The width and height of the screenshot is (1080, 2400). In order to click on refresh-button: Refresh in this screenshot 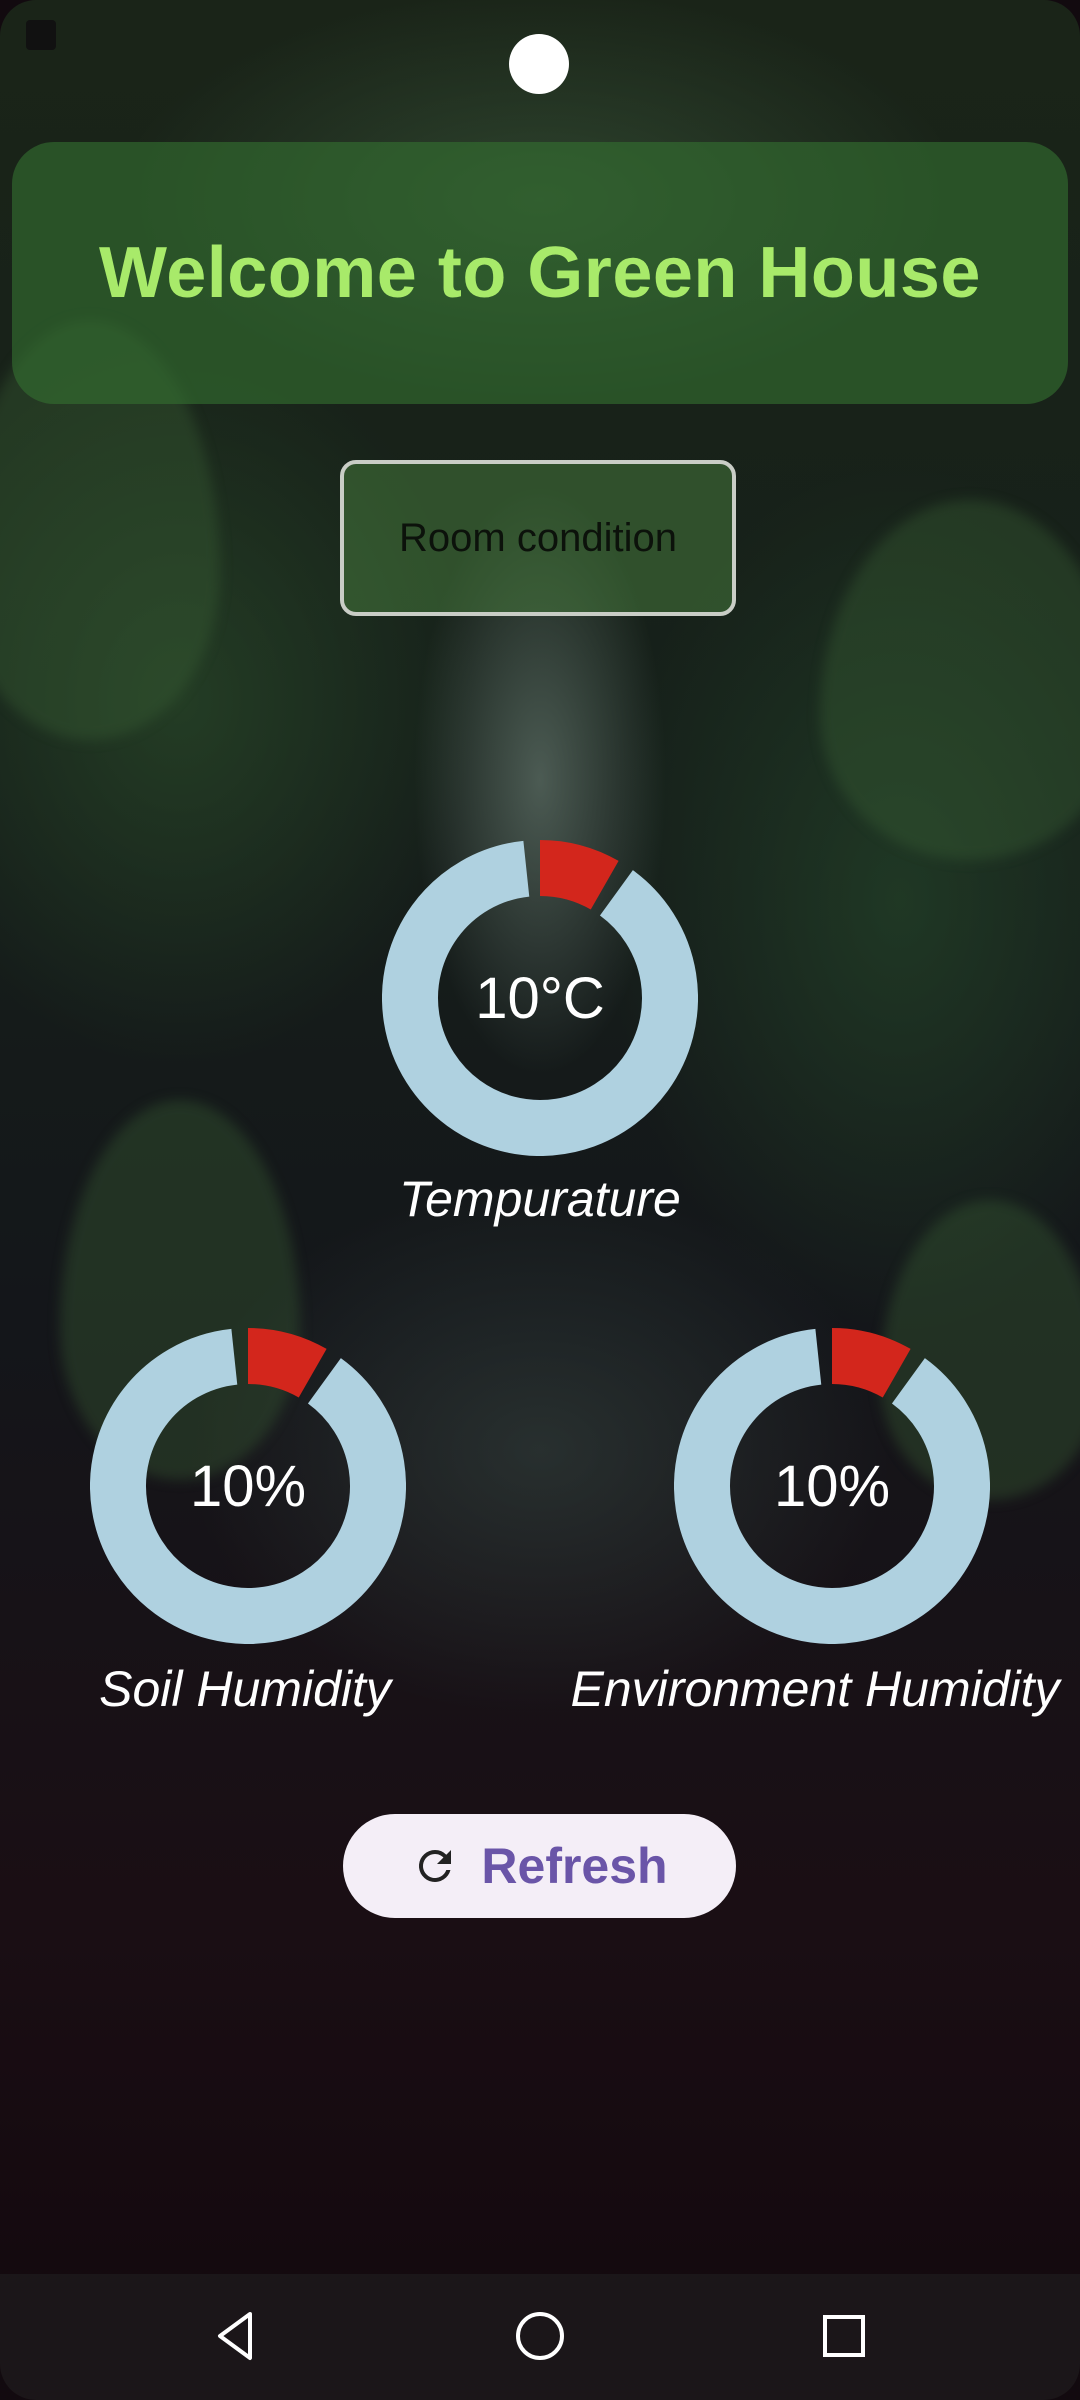, I will do `click(539, 1866)`.